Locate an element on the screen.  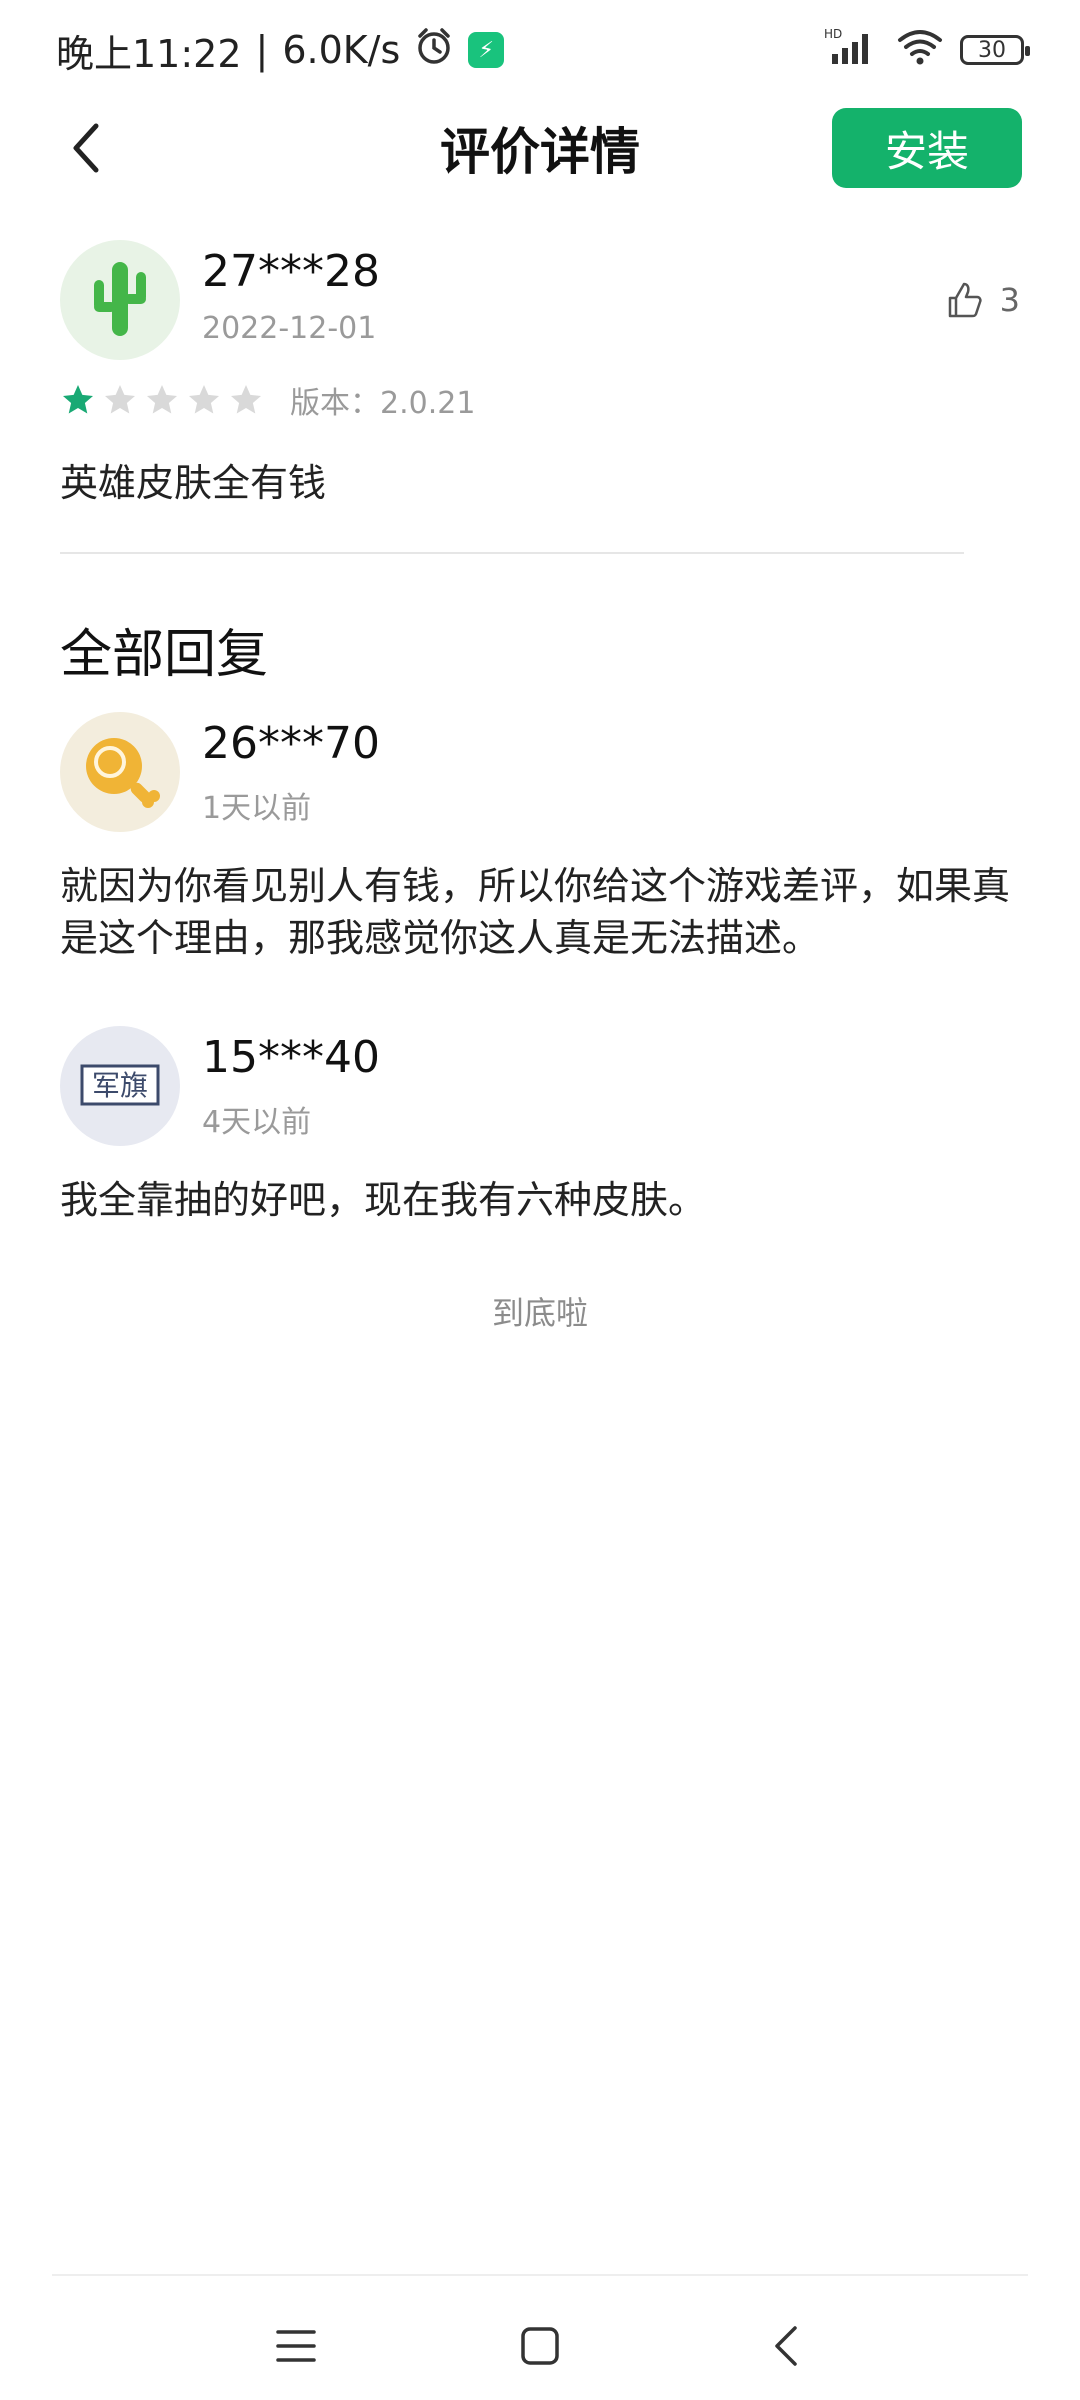
status-right: HD 30 is located at coordinates (927, 50).